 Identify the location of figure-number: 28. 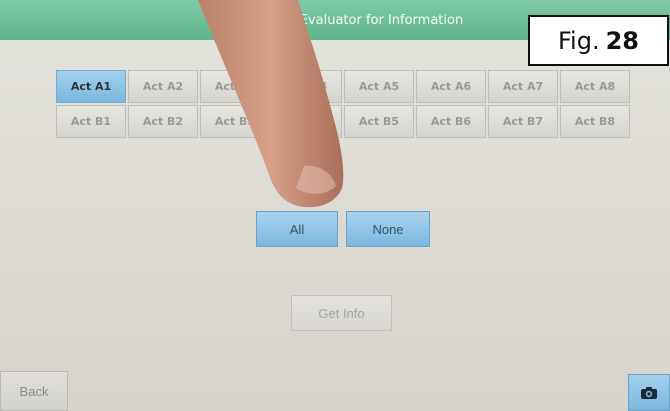
(622, 40).